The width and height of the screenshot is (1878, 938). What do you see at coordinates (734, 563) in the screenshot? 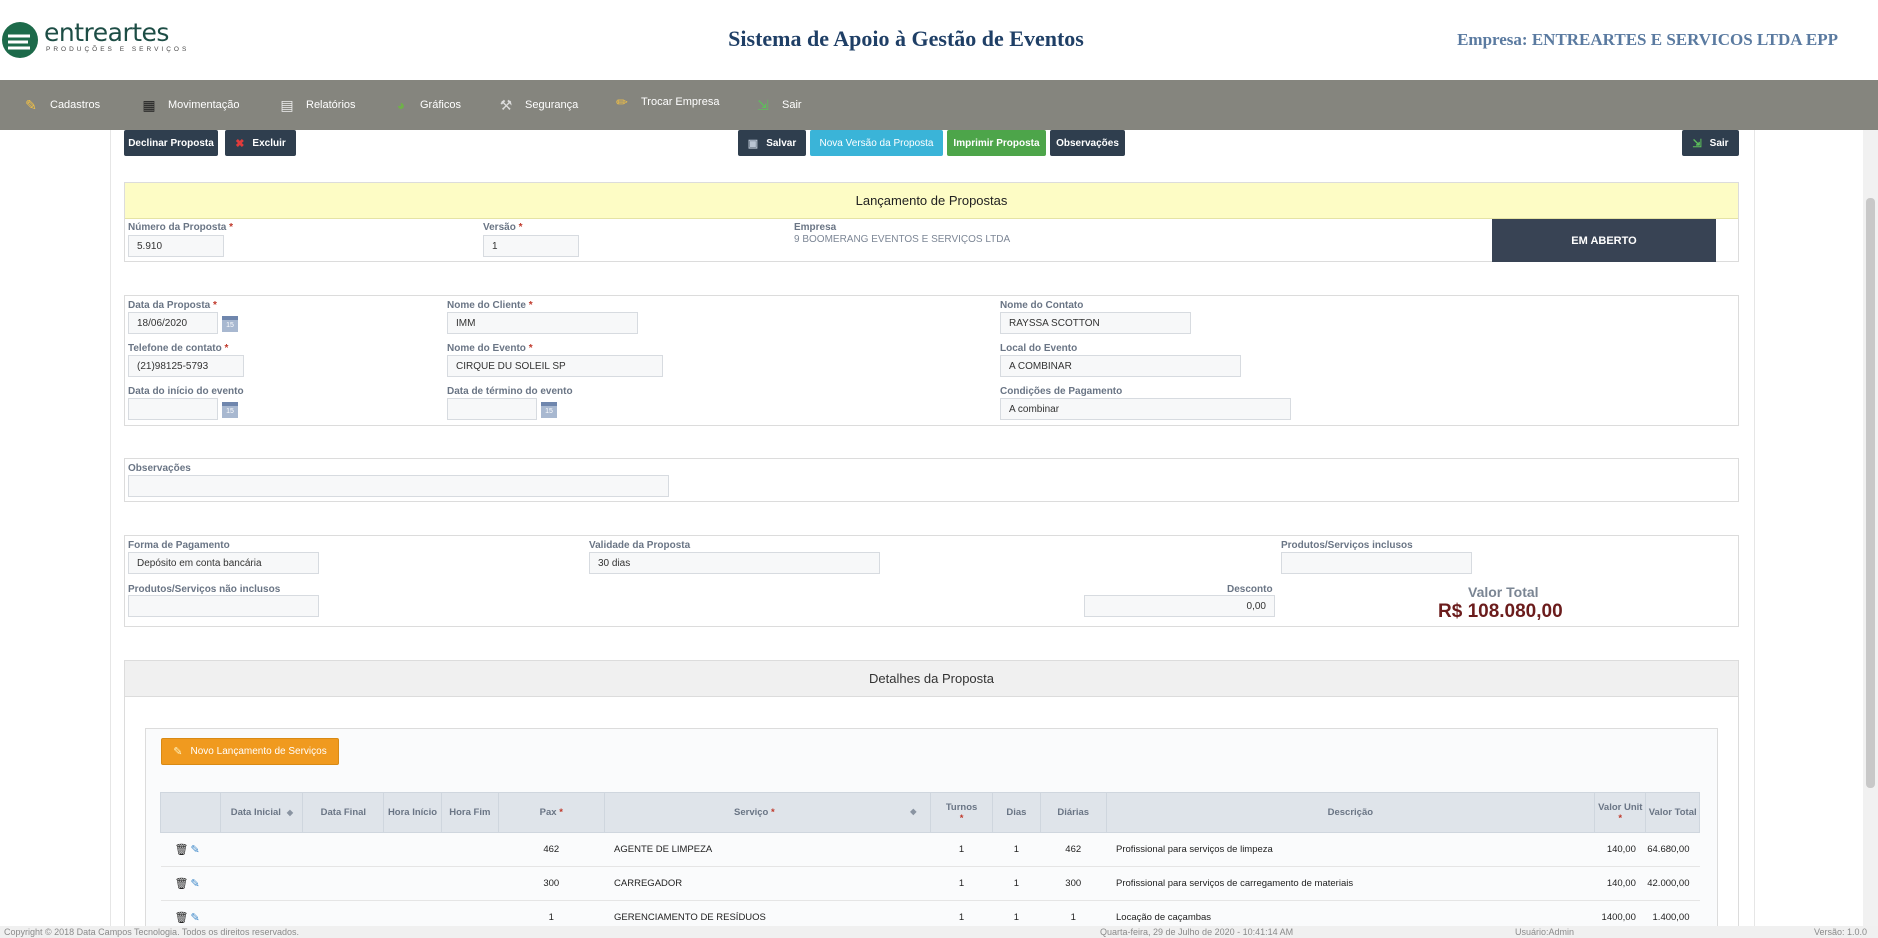
I see `validity-field: 30 dias` at bounding box center [734, 563].